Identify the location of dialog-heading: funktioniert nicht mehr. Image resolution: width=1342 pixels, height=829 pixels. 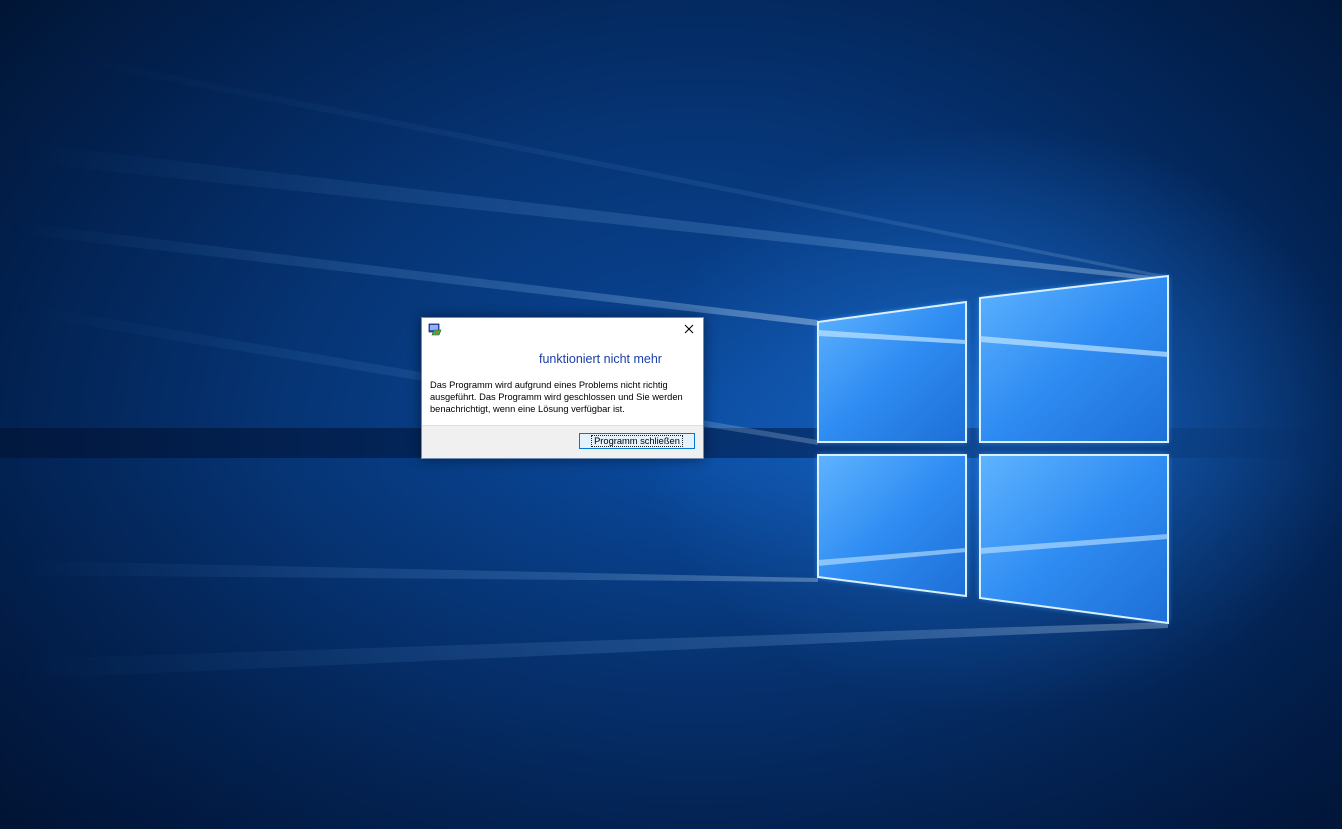
(600, 359).